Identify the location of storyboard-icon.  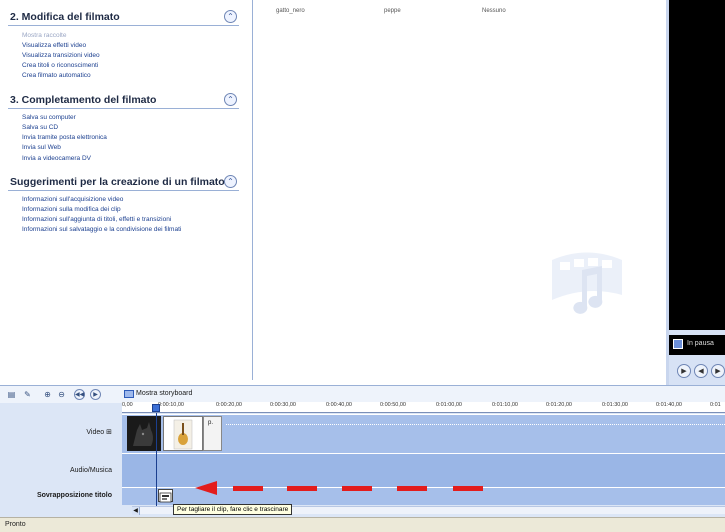
(129, 394).